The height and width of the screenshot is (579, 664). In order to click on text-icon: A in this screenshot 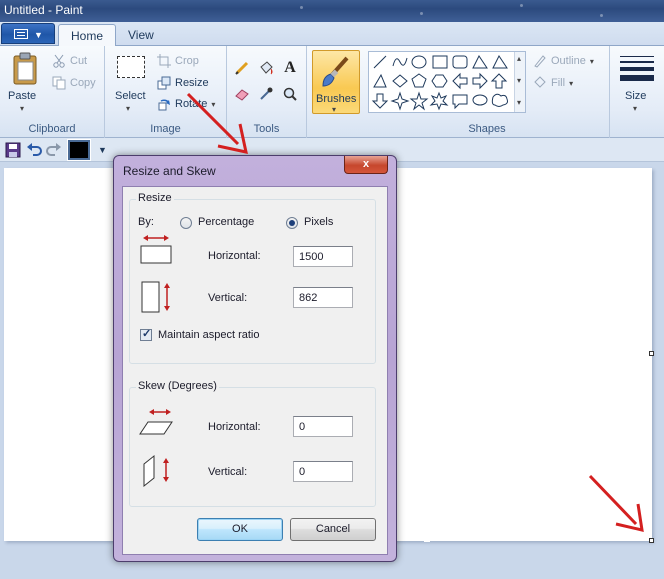, I will do `click(290, 67)`.